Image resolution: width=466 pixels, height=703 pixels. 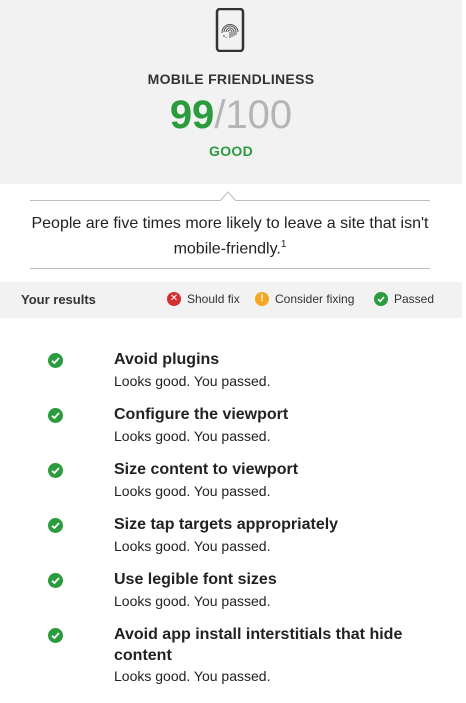 What do you see at coordinates (248, 370) in the screenshot?
I see `result-item: Avoid plugins Looks good. You passed.` at bounding box center [248, 370].